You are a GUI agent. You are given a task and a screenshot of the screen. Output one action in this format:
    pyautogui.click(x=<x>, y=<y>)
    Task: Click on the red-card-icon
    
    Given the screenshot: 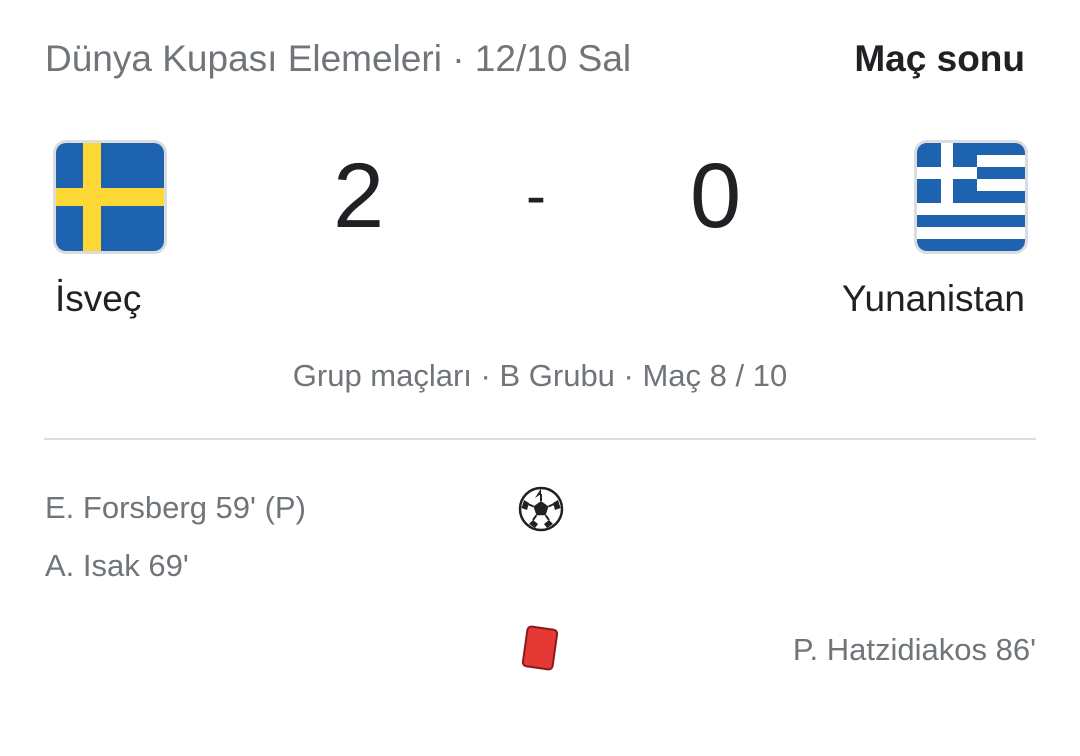 What is the action you would take?
    pyautogui.click(x=540, y=648)
    